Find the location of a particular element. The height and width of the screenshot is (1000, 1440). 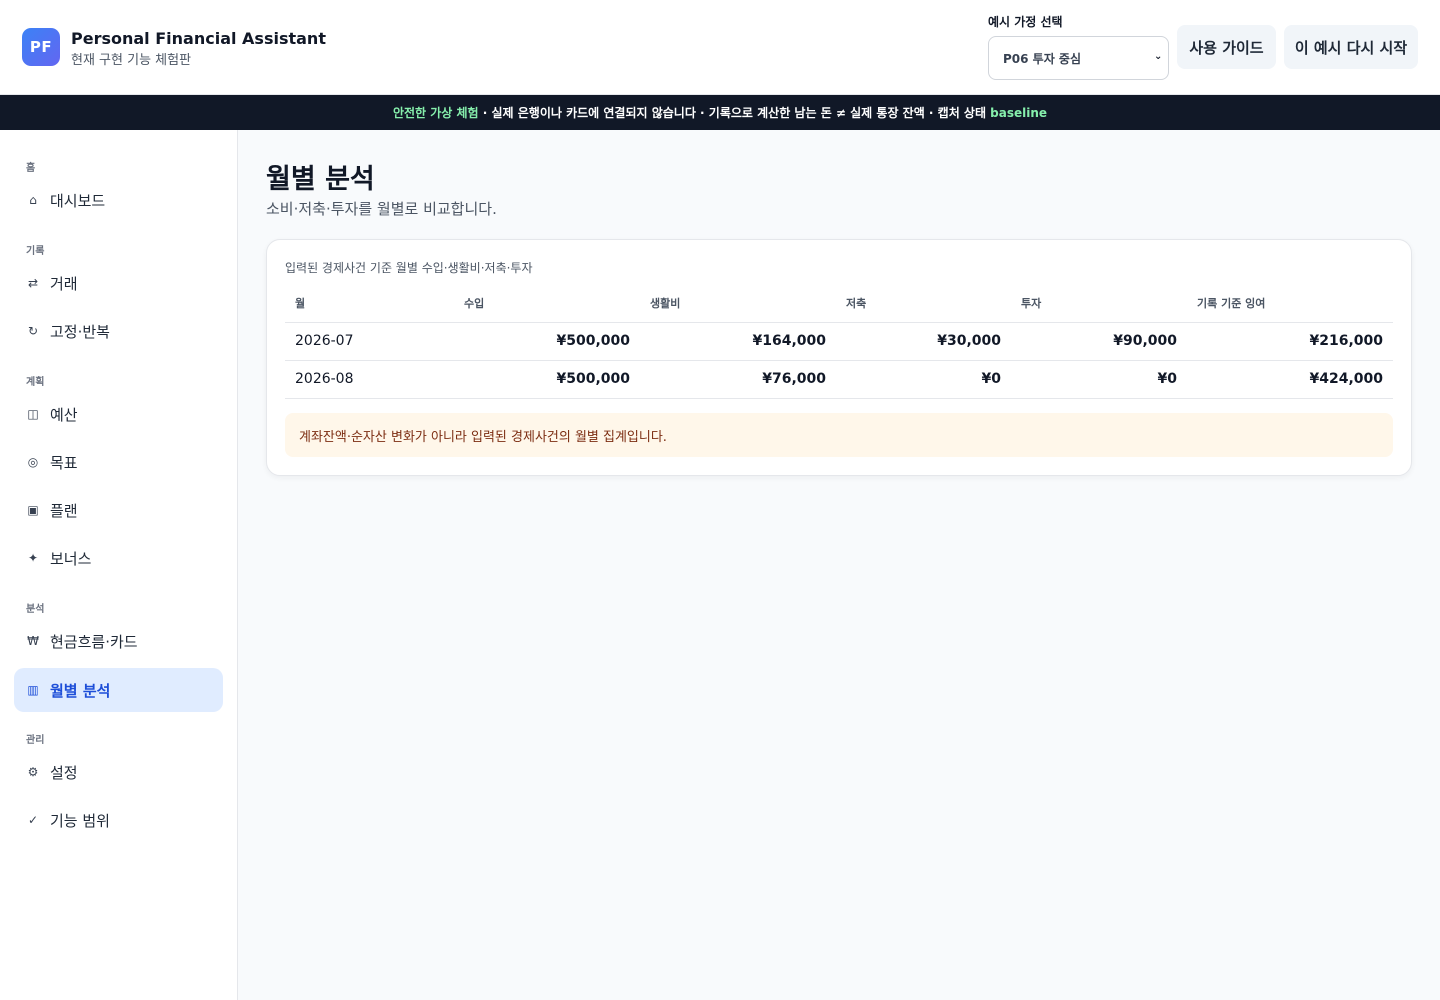

repeat-icon: ↻ is located at coordinates (33, 331).